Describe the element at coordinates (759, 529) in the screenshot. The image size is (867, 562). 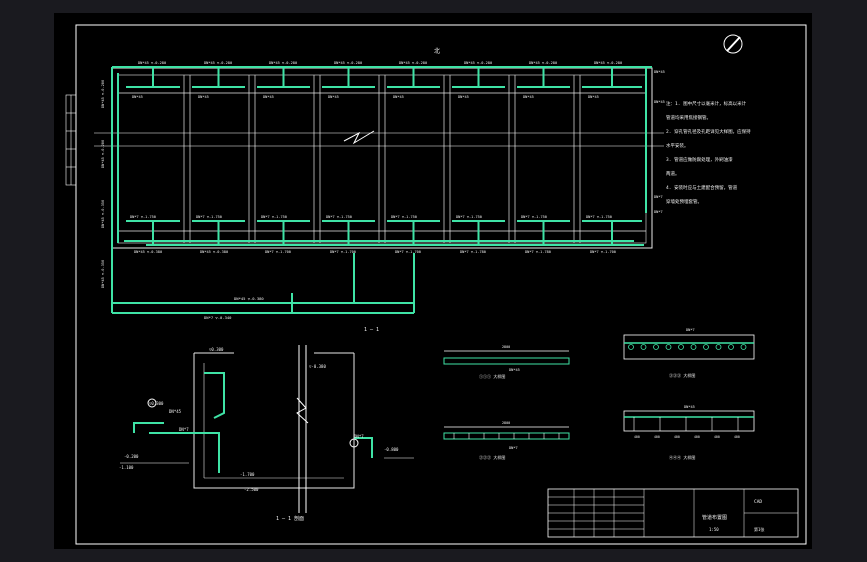
I see `sheet-number: 第1张` at that location.